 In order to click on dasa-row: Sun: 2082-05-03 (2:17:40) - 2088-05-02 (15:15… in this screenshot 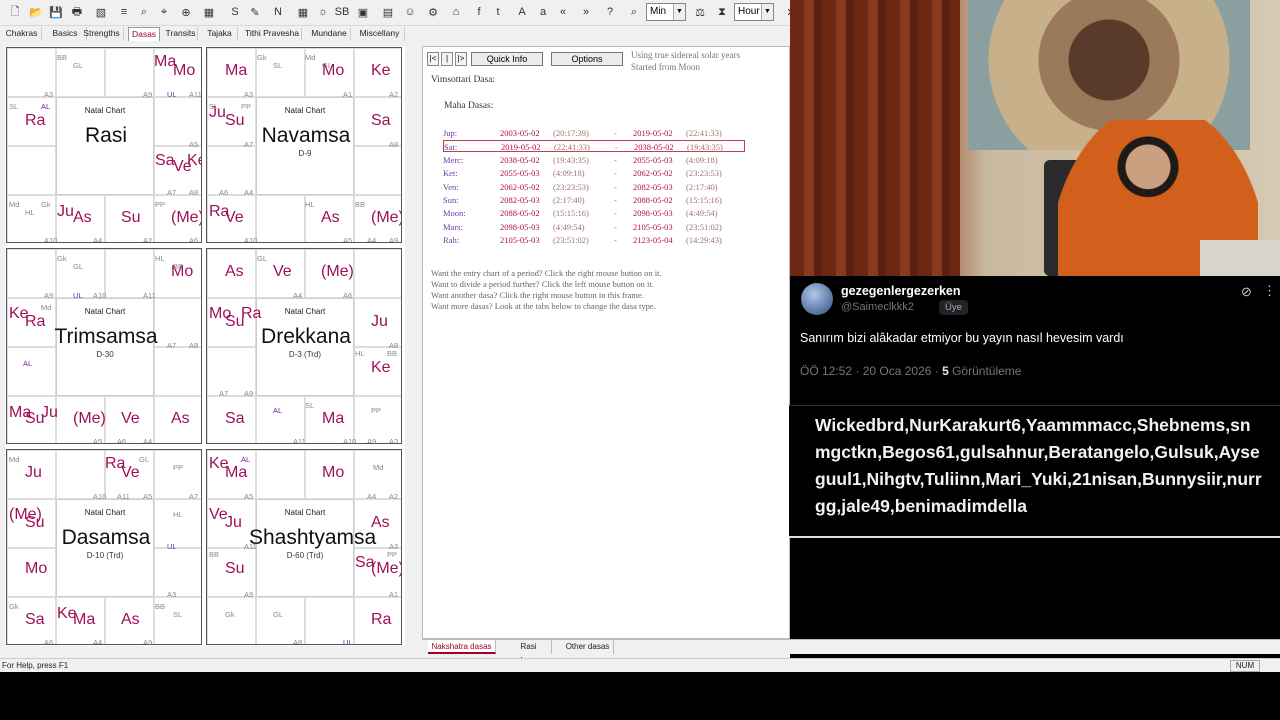, I will do `click(594, 200)`.